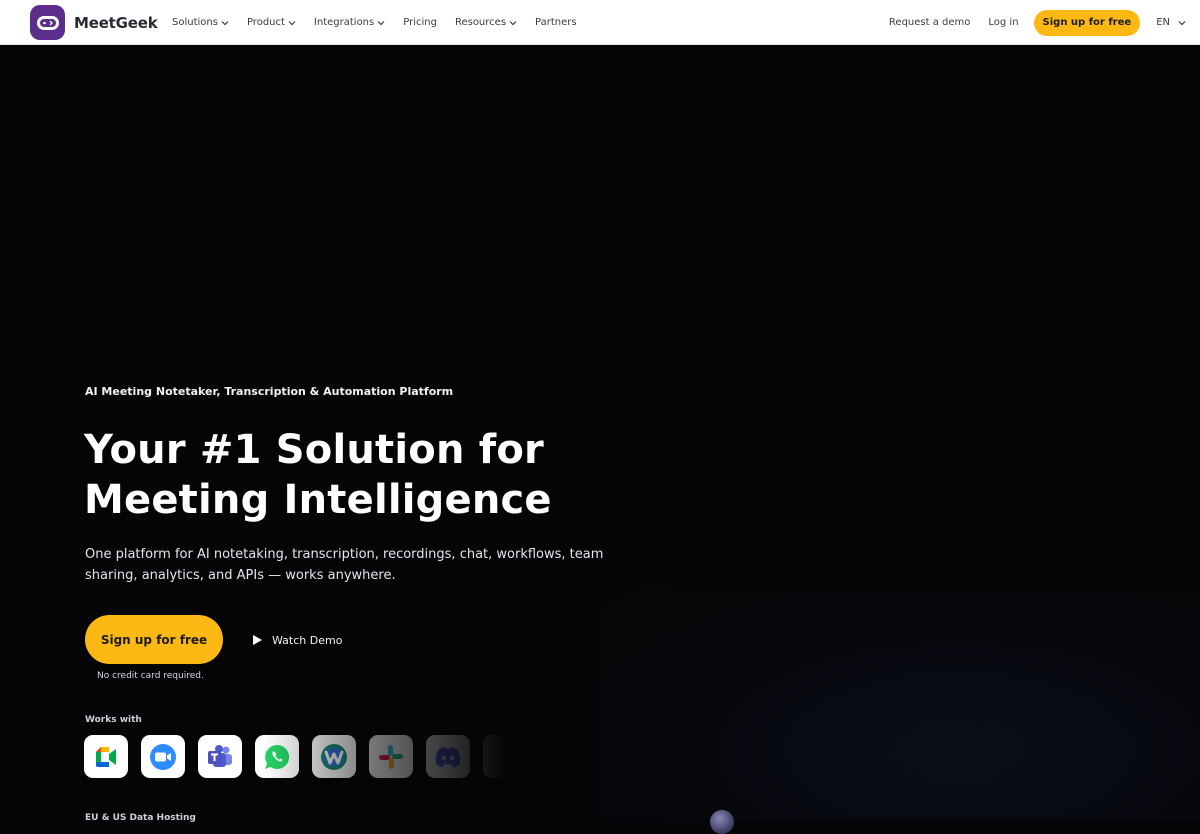 This screenshot has width=1200, height=834. What do you see at coordinates (391, 756) in the screenshot?
I see `slack-icon` at bounding box center [391, 756].